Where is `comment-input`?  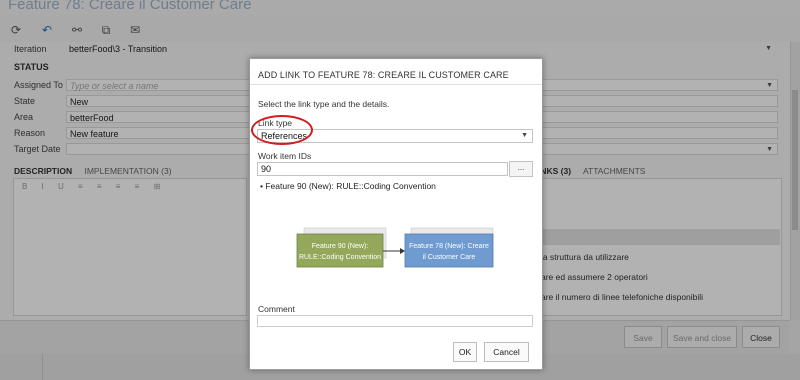 comment-input is located at coordinates (395, 321).